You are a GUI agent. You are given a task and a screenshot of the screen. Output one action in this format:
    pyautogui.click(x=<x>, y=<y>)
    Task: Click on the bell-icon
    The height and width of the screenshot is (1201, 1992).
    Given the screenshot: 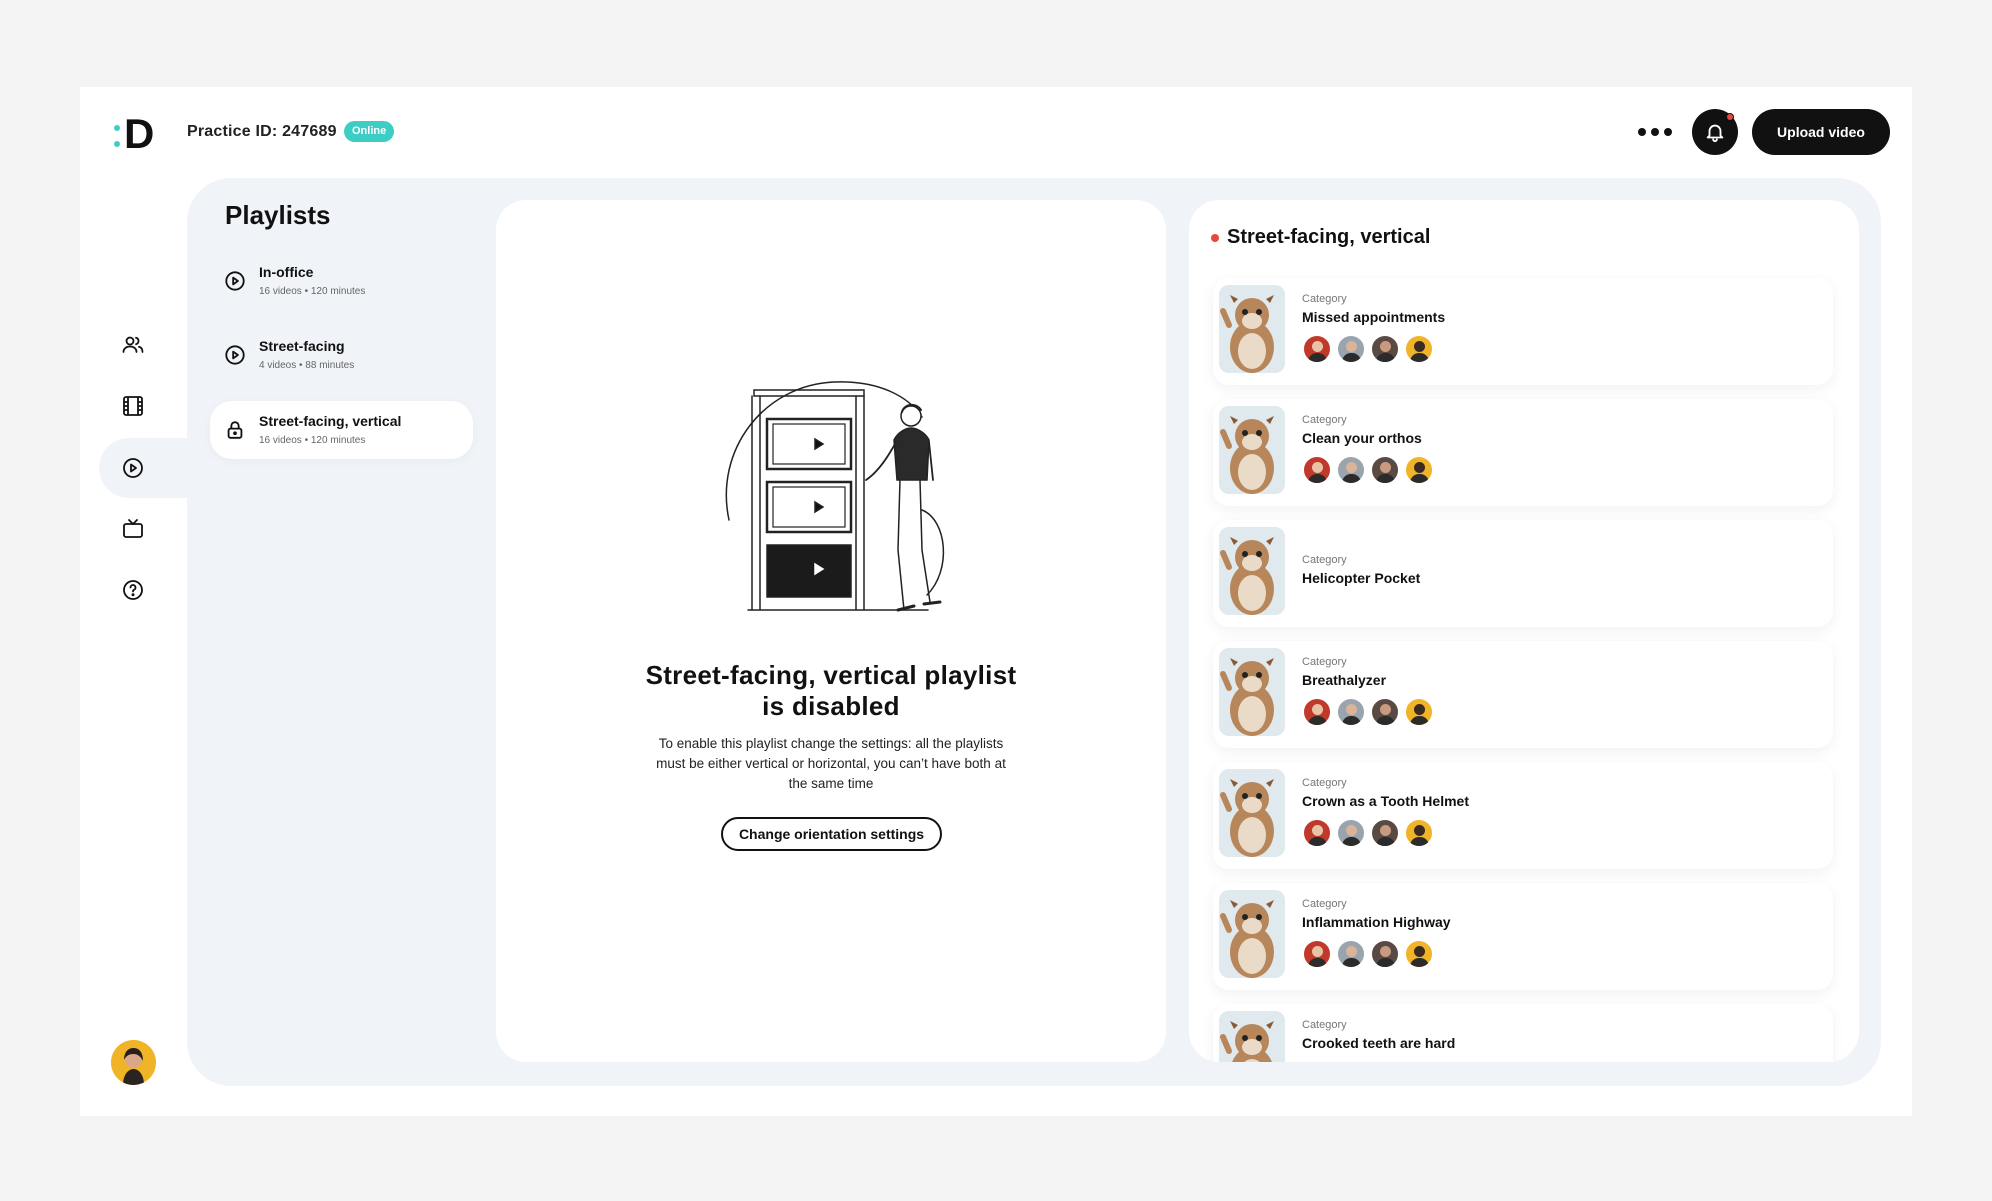 What is the action you would take?
    pyautogui.click(x=1715, y=133)
    